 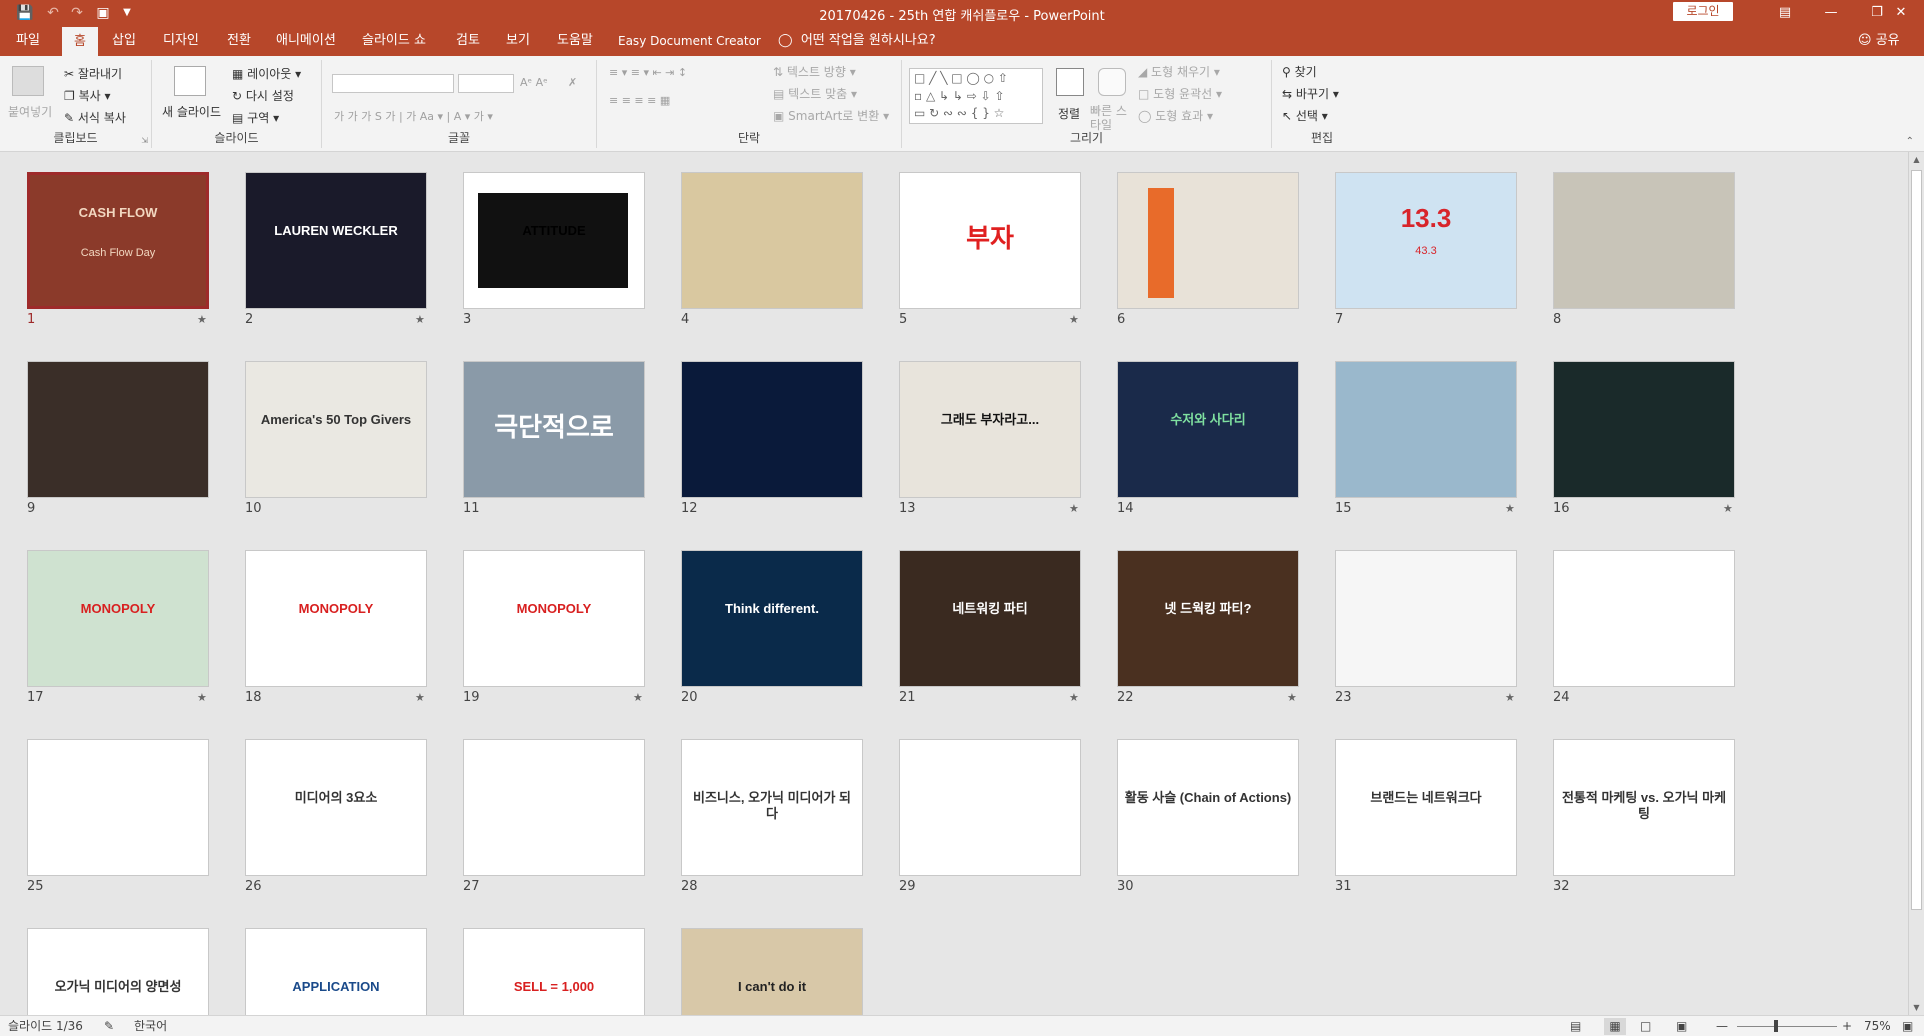 I want to click on slide-thumbnail: 부자, so click(x=990, y=240).